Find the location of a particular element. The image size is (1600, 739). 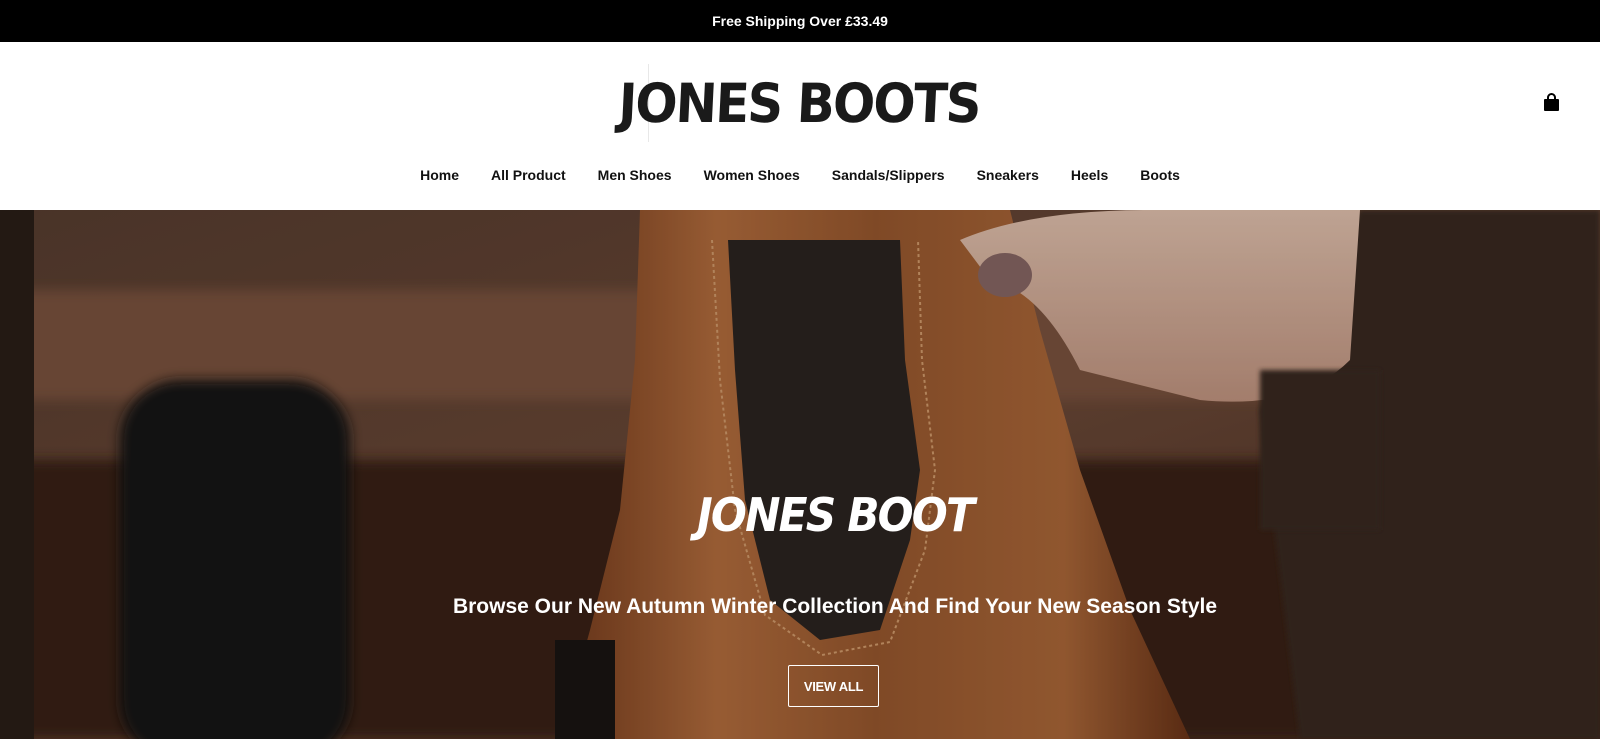

view-all-button: VIEW ALL is located at coordinates (833, 686).